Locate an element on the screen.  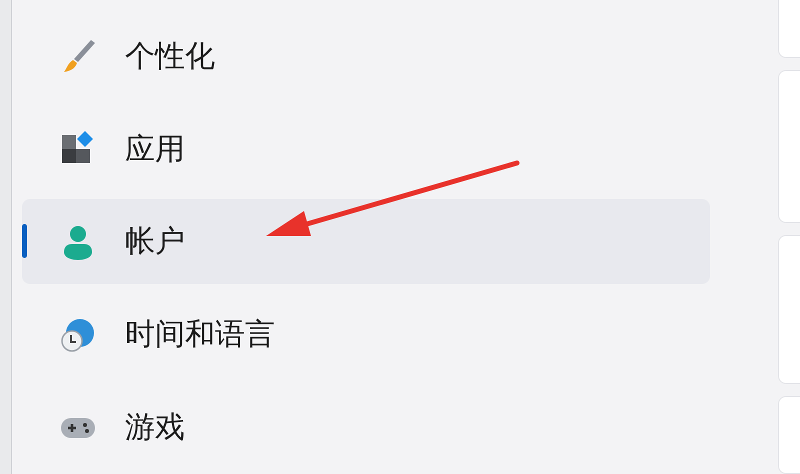
nav-label: 应用 is located at coordinates (155, 150).